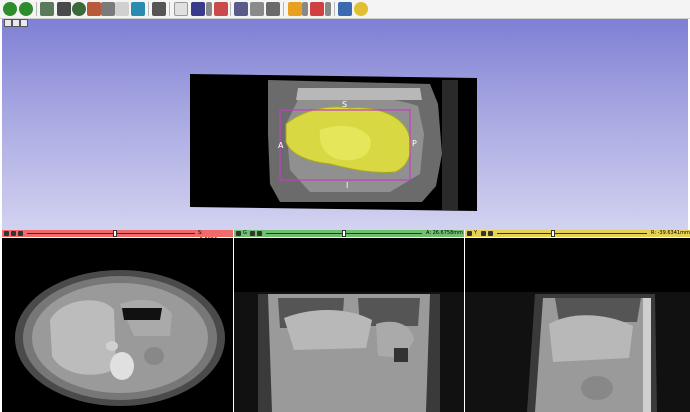  What do you see at coordinates (349, 233) in the screenshot?
I see `green-slice-controller: G A: 26.6758mm` at bounding box center [349, 233].